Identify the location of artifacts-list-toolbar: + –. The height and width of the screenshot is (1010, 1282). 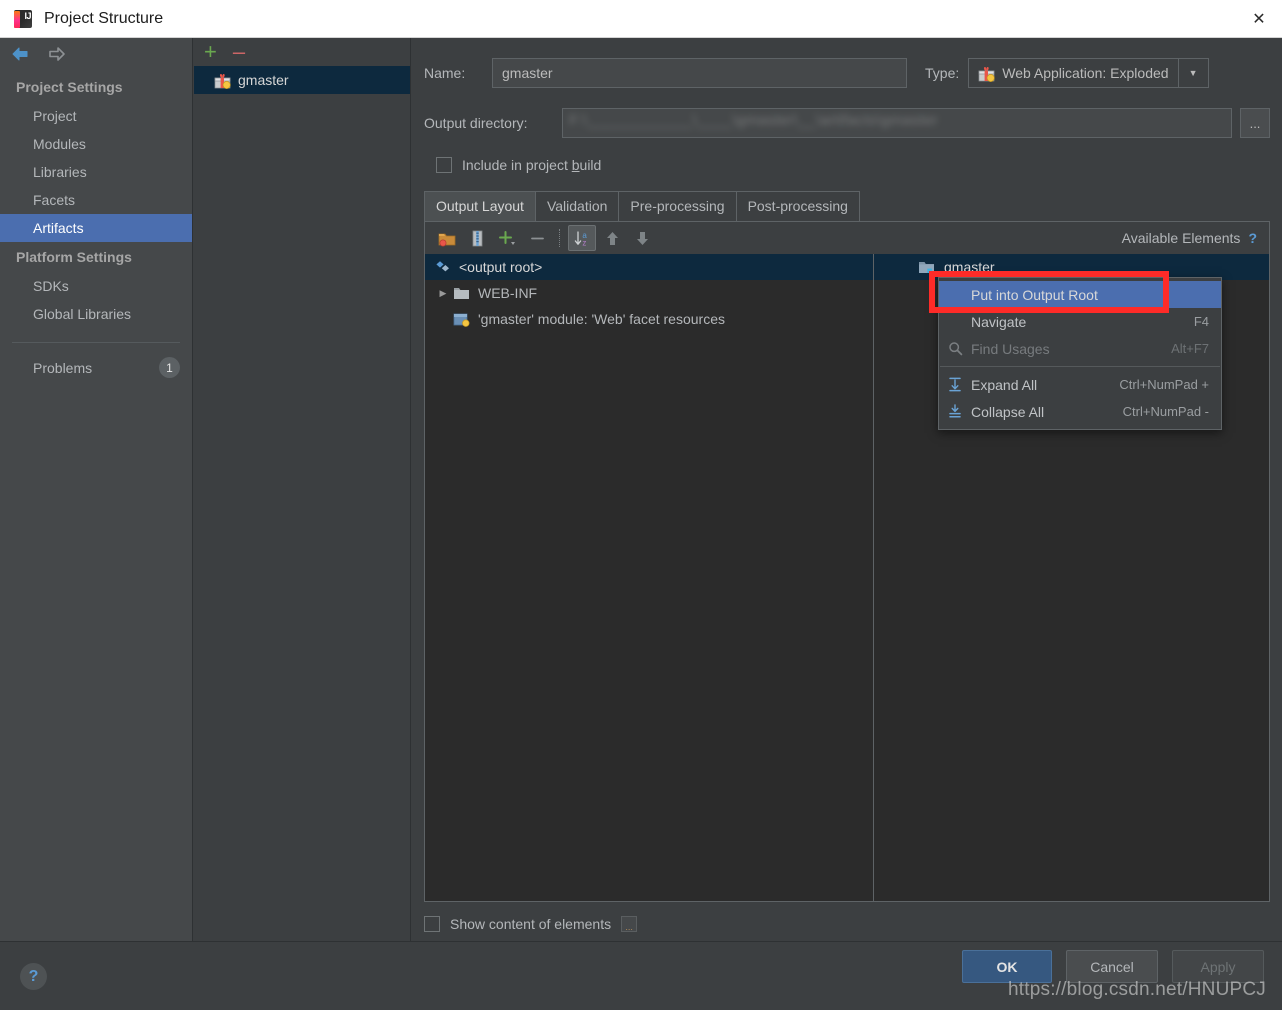
(302, 52).